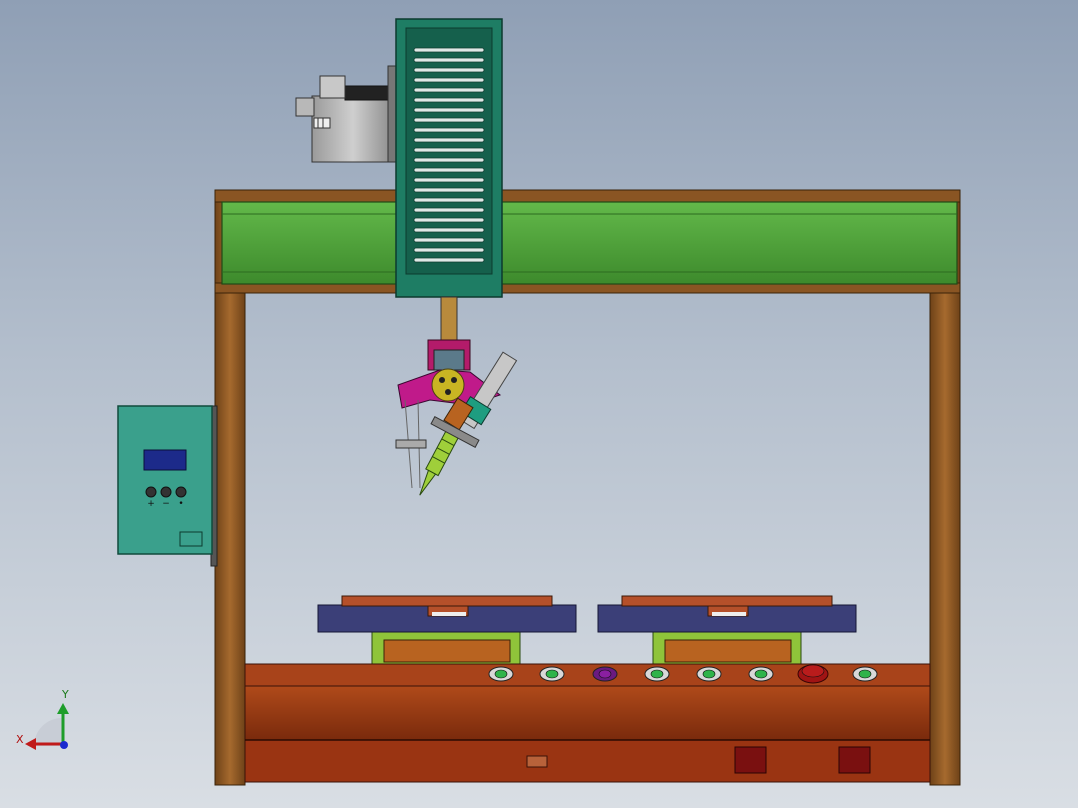 The height and width of the screenshot is (808, 1078). Describe the element at coordinates (456, 396) in the screenshot. I see `screw-head` at that location.